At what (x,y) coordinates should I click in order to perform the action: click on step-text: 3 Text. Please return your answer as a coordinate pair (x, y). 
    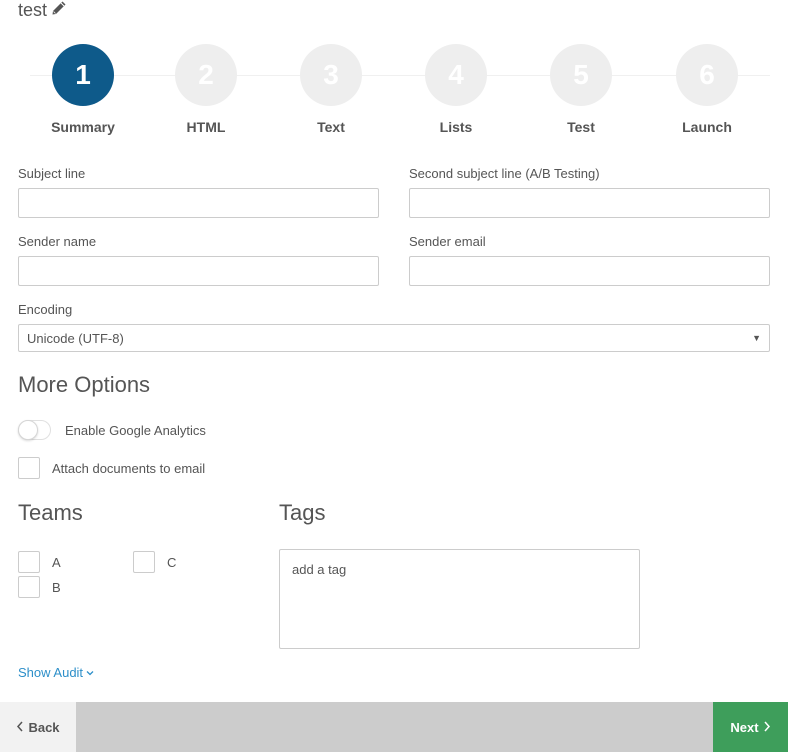
    Looking at the image, I should click on (331, 89).